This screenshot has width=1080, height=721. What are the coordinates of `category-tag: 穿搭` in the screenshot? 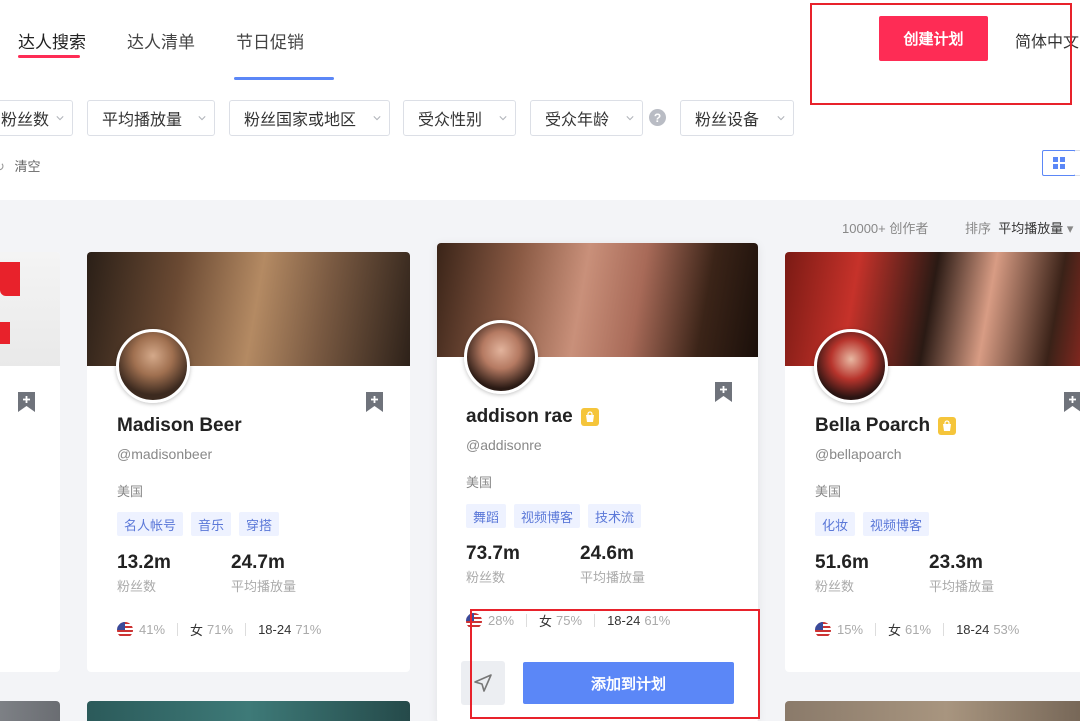 It's located at (259, 524).